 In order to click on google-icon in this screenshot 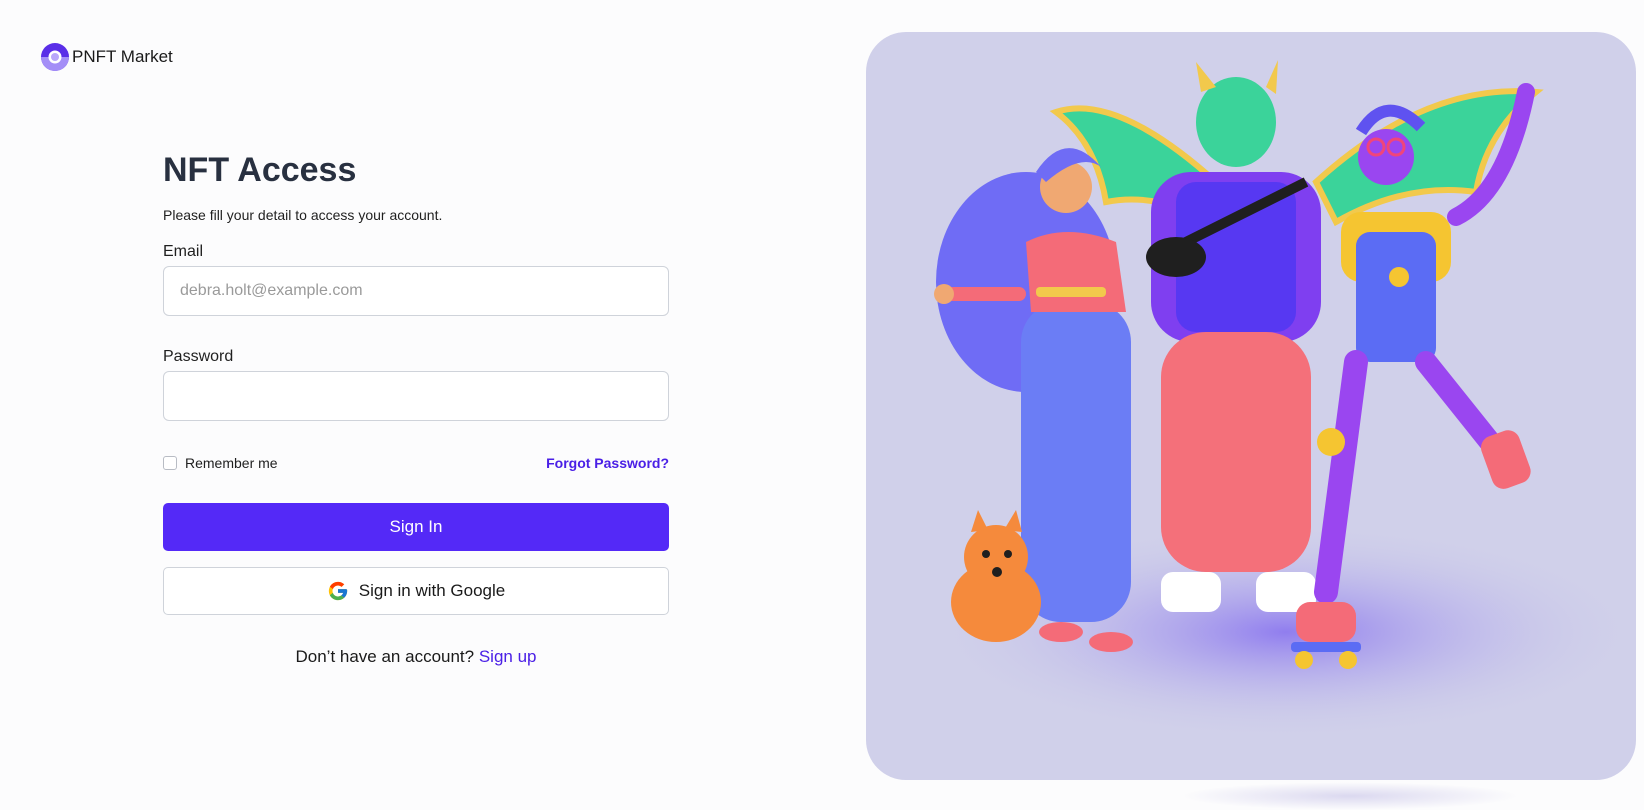, I will do `click(337, 590)`.